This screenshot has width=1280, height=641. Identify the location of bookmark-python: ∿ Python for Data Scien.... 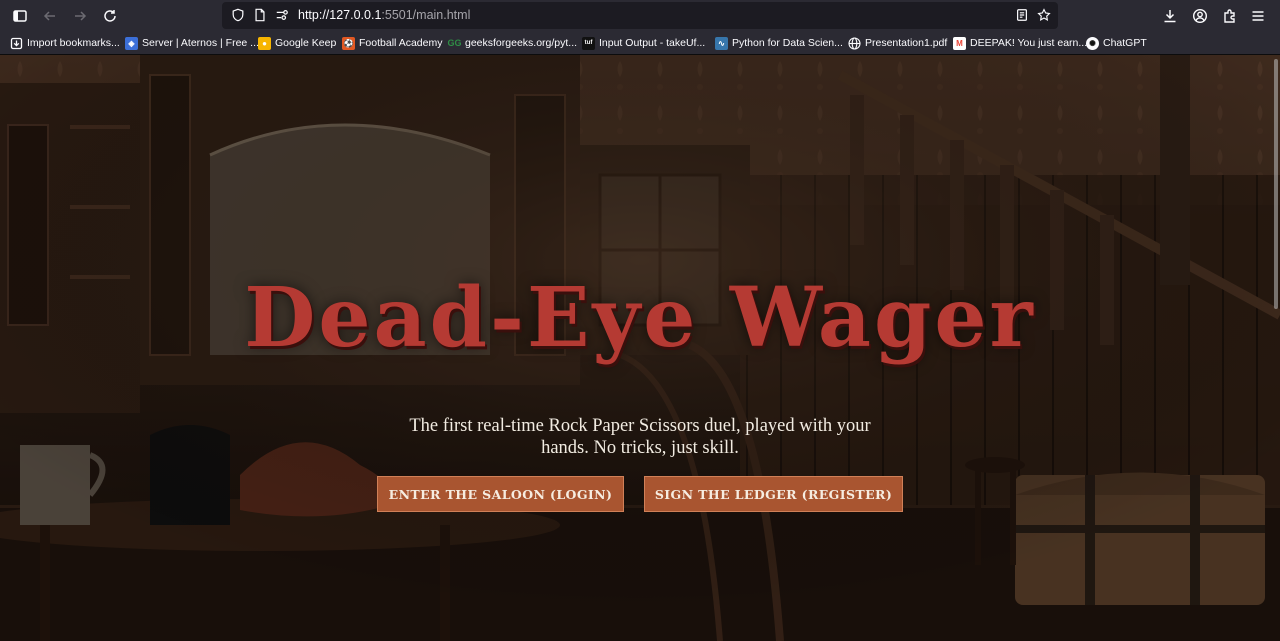
(779, 43).